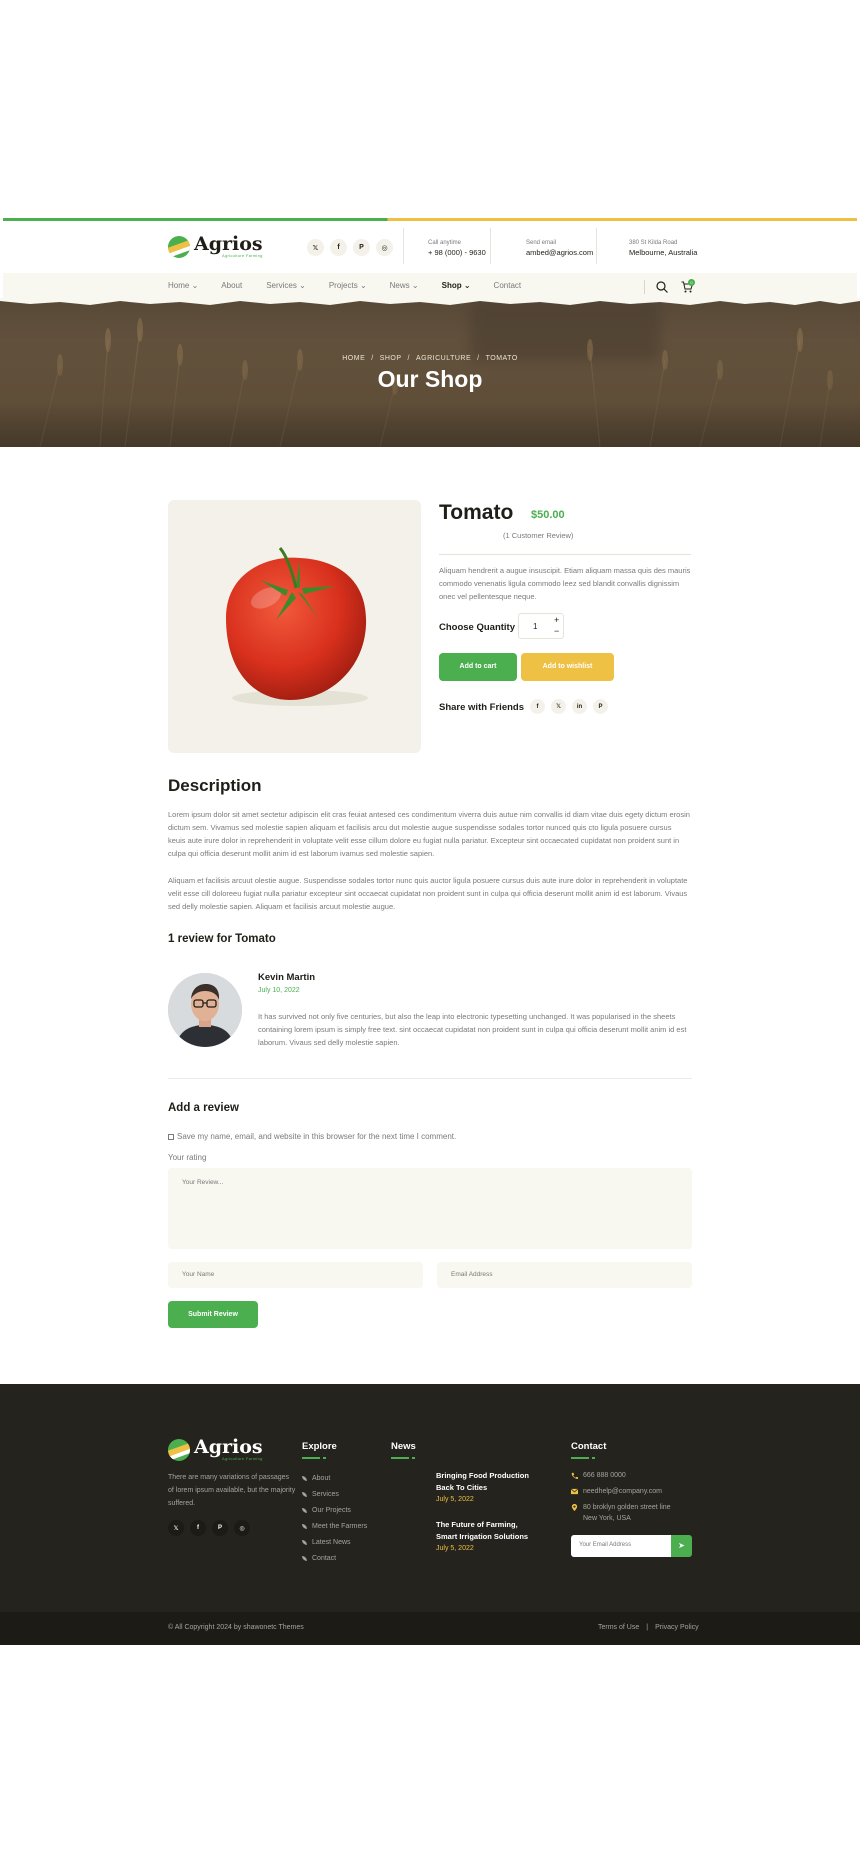 This screenshot has width=860, height=1864. Describe the element at coordinates (621, 1546) in the screenshot. I see `newsletter-email-input: Your Email Address` at that location.